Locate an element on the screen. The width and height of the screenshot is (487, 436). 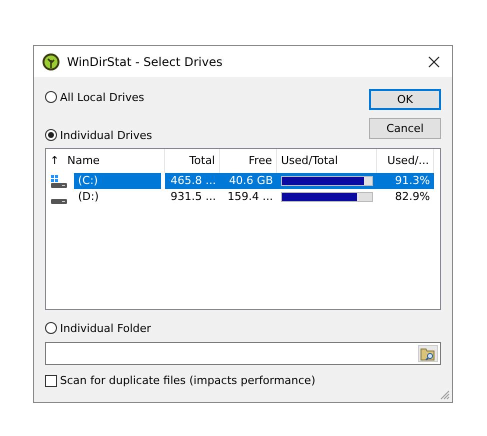
radio-option: All Local Drives is located at coordinates (98, 97).